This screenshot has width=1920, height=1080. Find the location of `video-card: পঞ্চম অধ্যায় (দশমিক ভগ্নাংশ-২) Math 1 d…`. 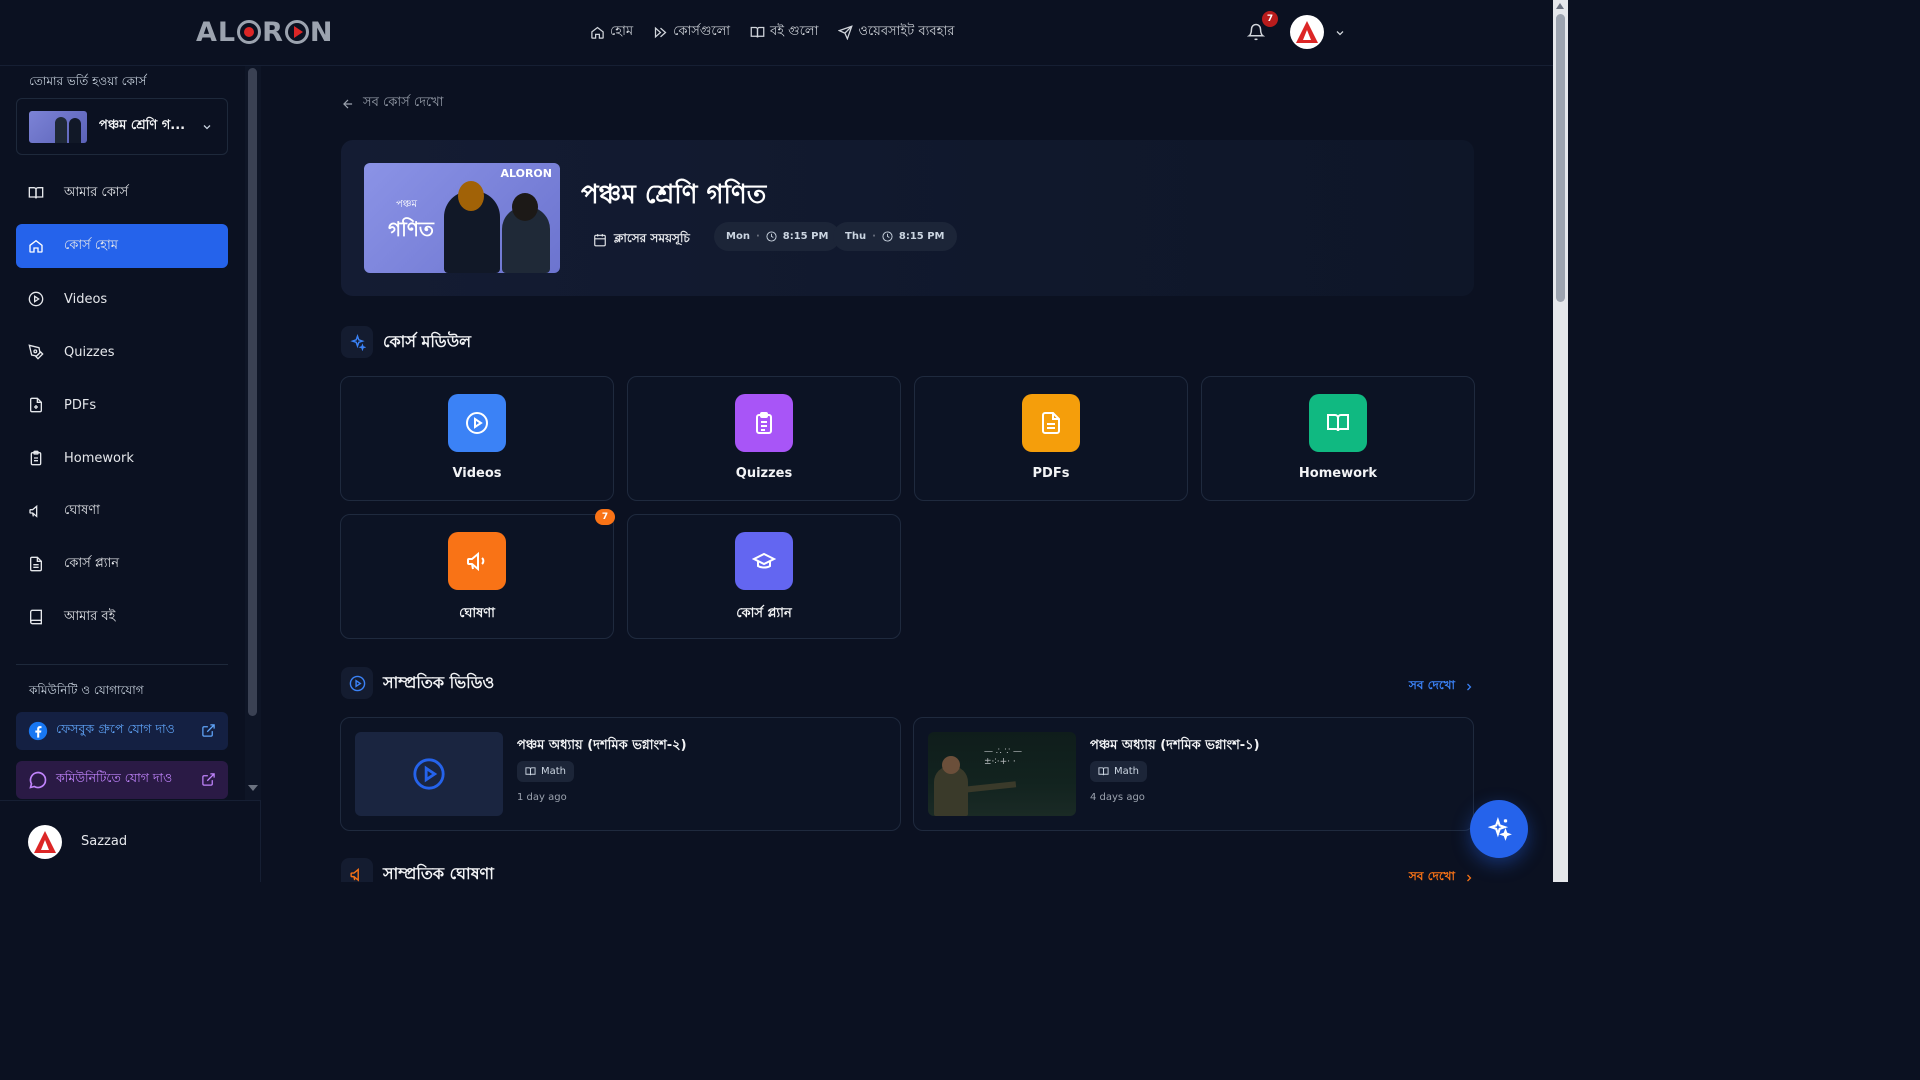

video-card: পঞ্চম অধ্যায় (দশমিক ভগ্নাংশ-২) Math 1 d… is located at coordinates (620, 774).